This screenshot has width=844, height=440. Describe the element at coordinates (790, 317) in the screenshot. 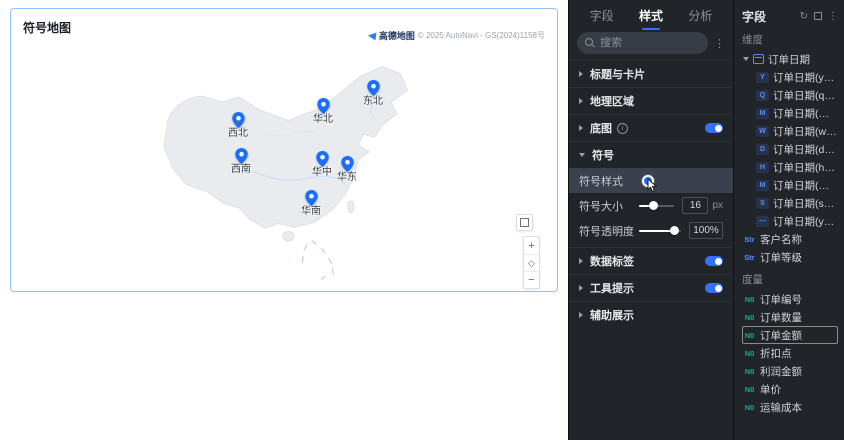

I see `field-item-order-quantity: N0 订单数量` at that location.